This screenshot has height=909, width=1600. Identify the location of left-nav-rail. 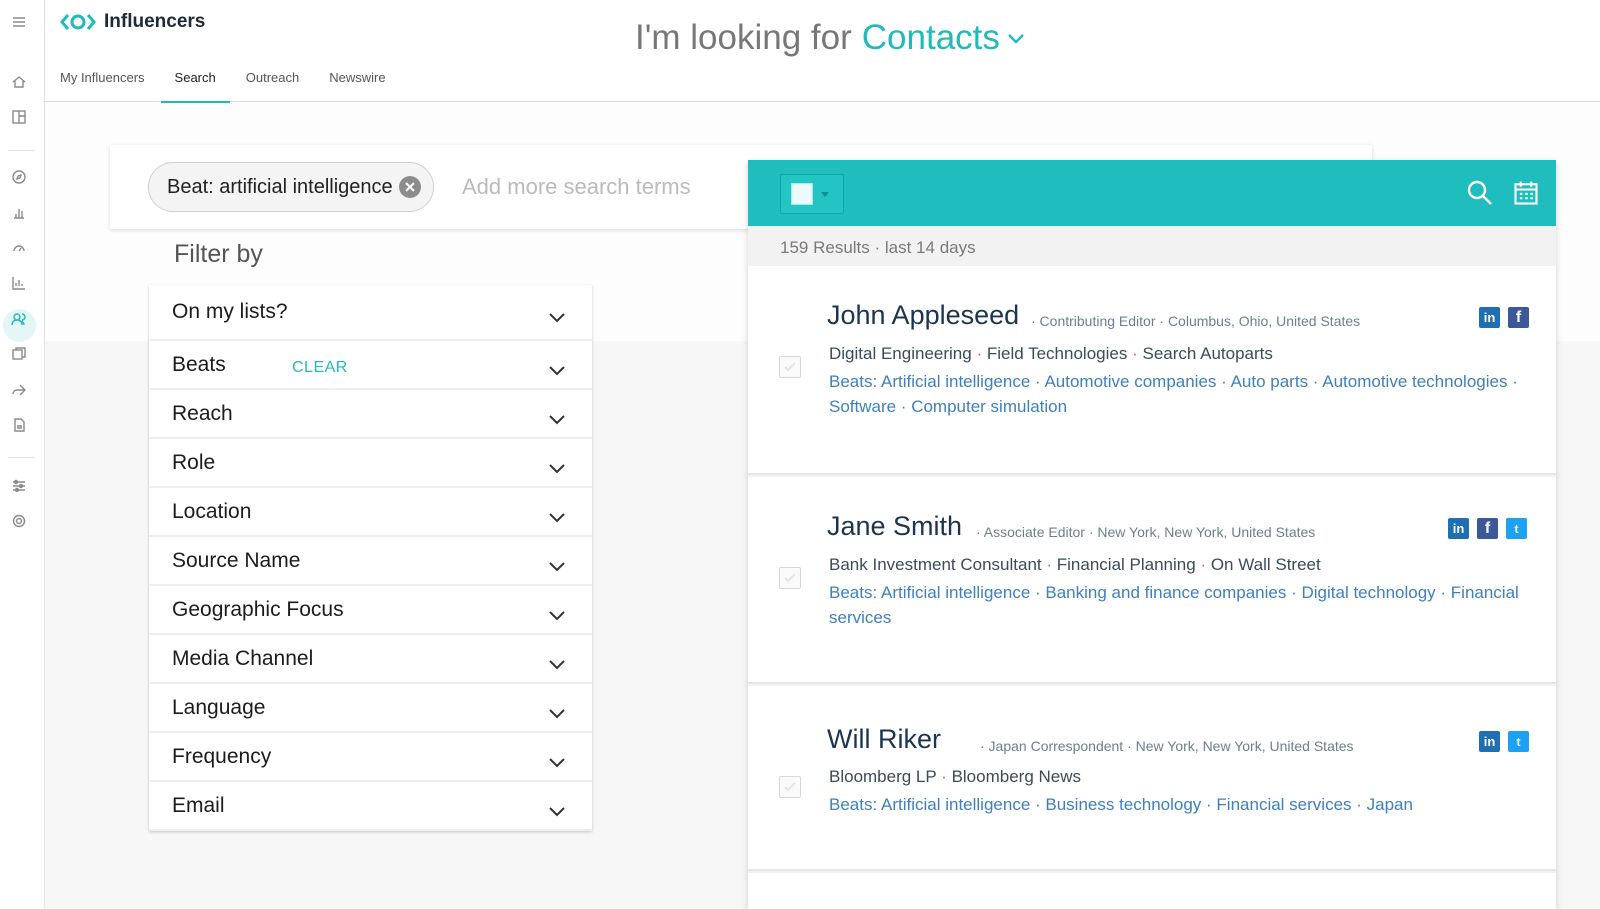
(22, 454).